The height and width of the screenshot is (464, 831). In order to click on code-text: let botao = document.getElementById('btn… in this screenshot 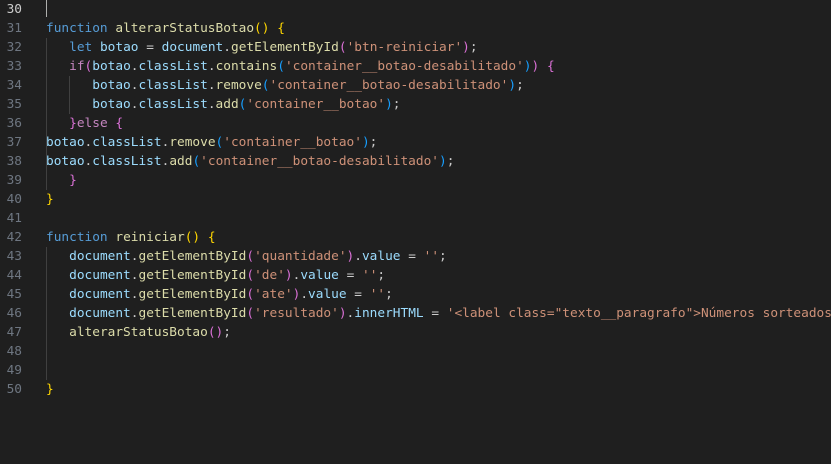, I will do `click(261, 47)`.